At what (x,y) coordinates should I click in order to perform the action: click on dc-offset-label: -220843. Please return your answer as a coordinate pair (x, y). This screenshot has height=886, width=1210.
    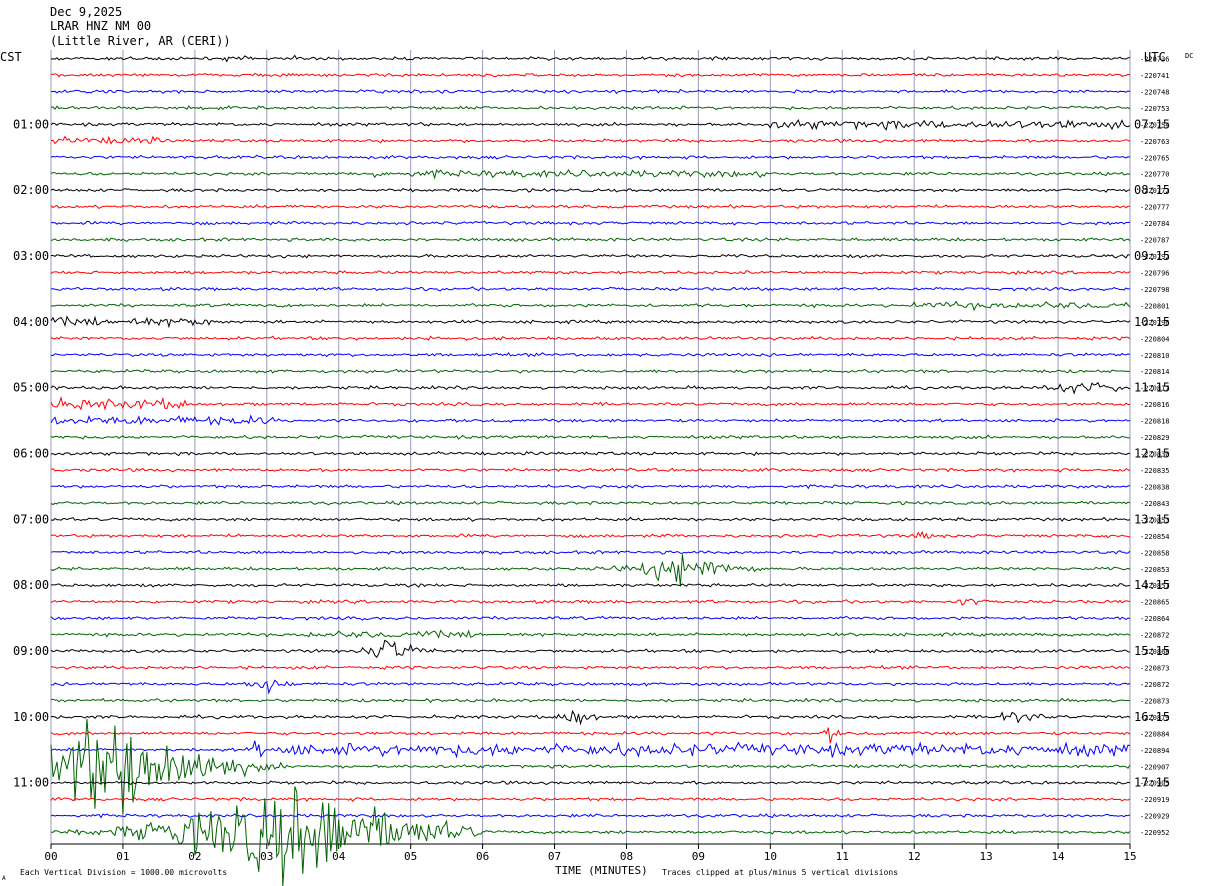
    Looking at the image, I should click on (1155, 504).